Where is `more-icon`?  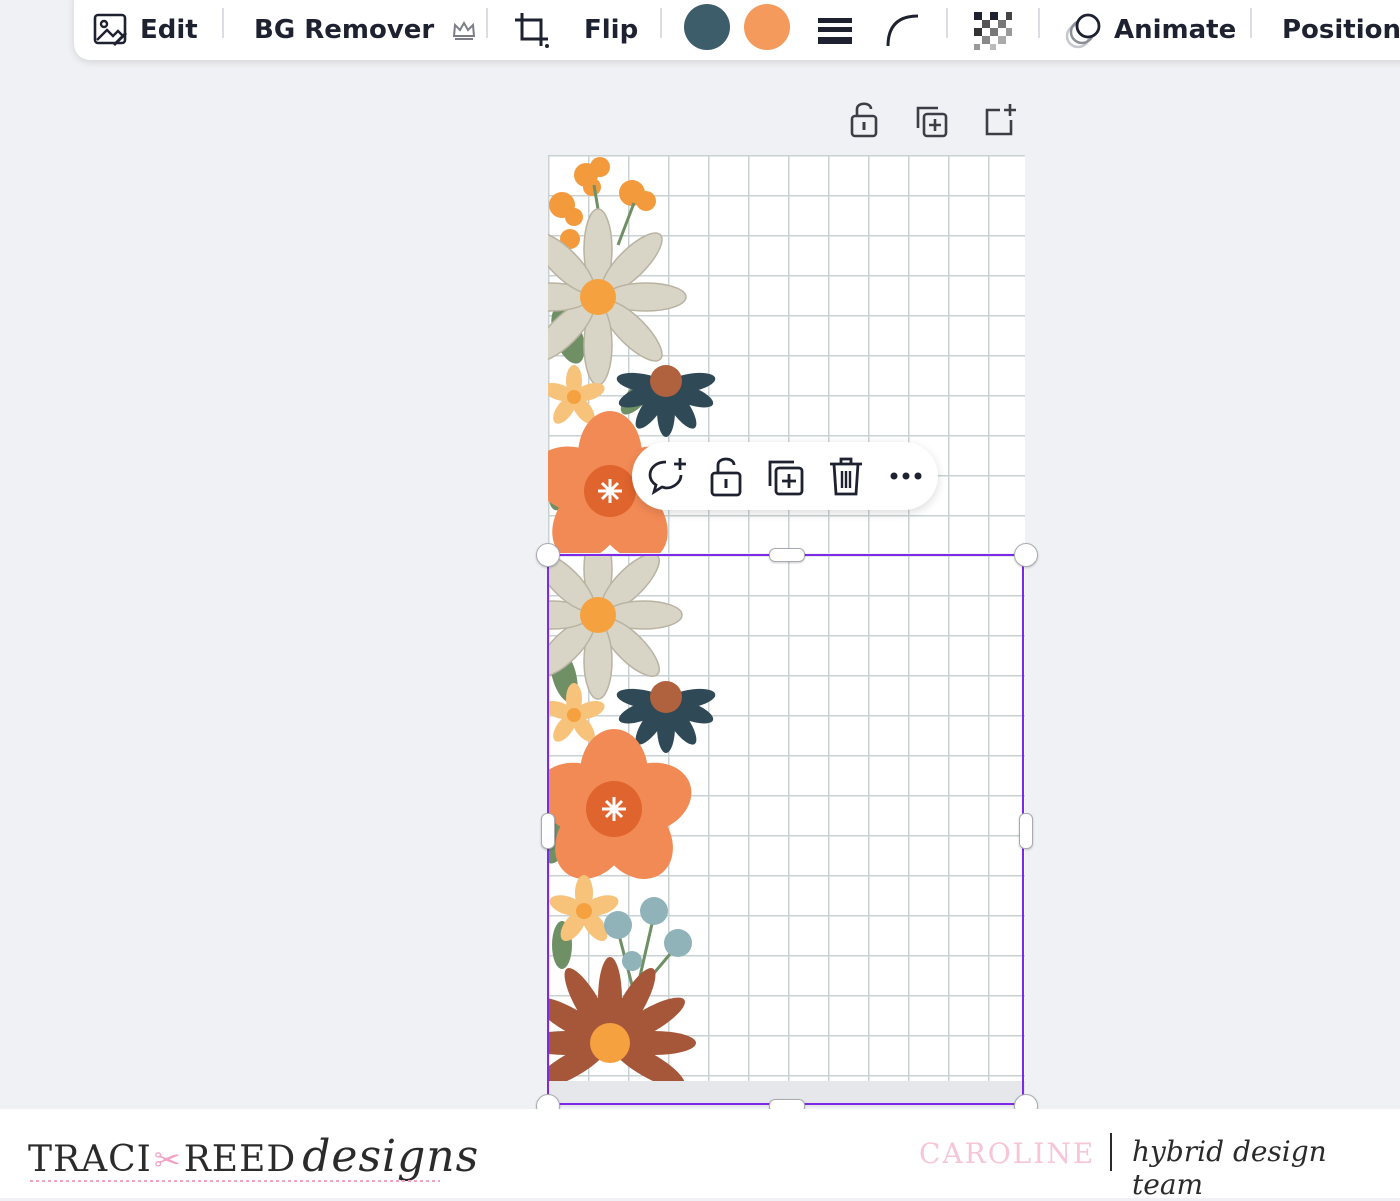
more-icon is located at coordinates (906, 476).